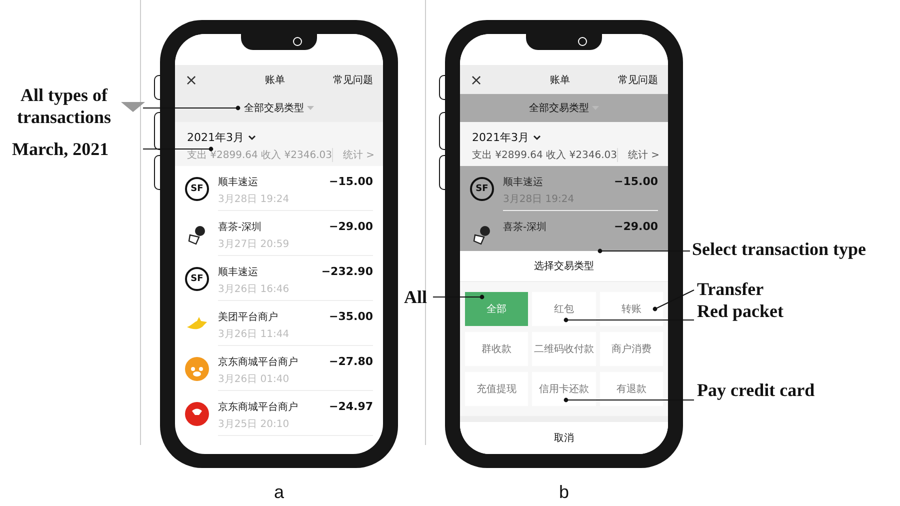  What do you see at coordinates (347, 271) in the screenshot?
I see `transaction-amount: −232.90` at bounding box center [347, 271].